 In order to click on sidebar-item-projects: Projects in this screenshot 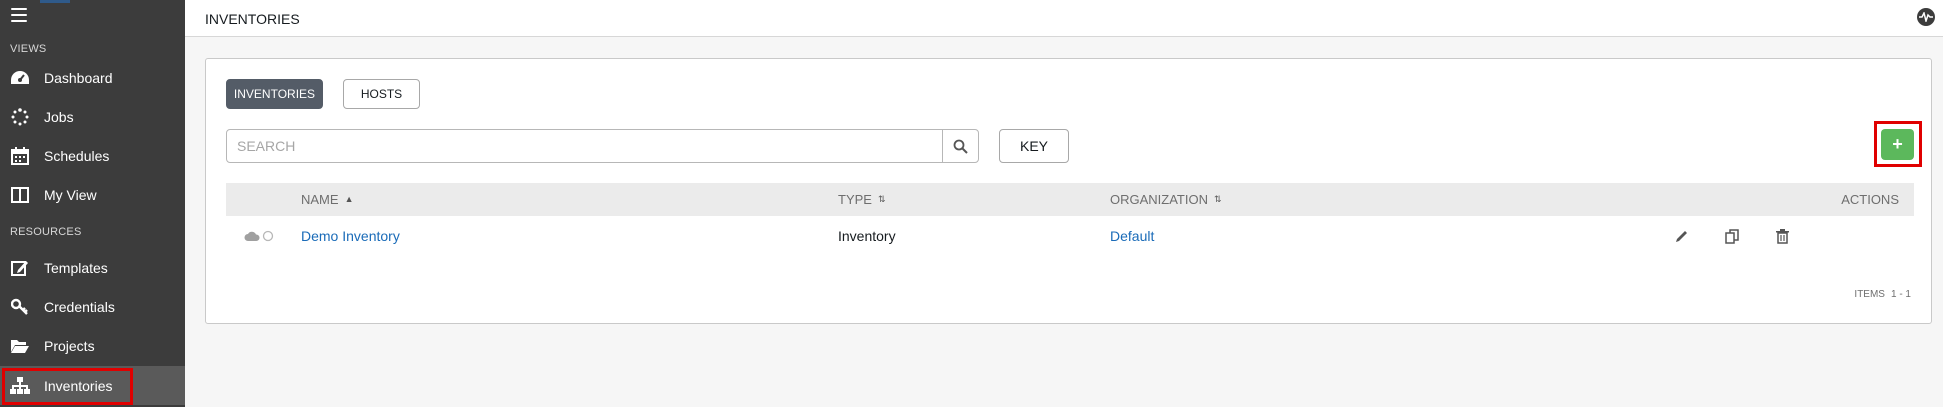, I will do `click(92, 345)`.